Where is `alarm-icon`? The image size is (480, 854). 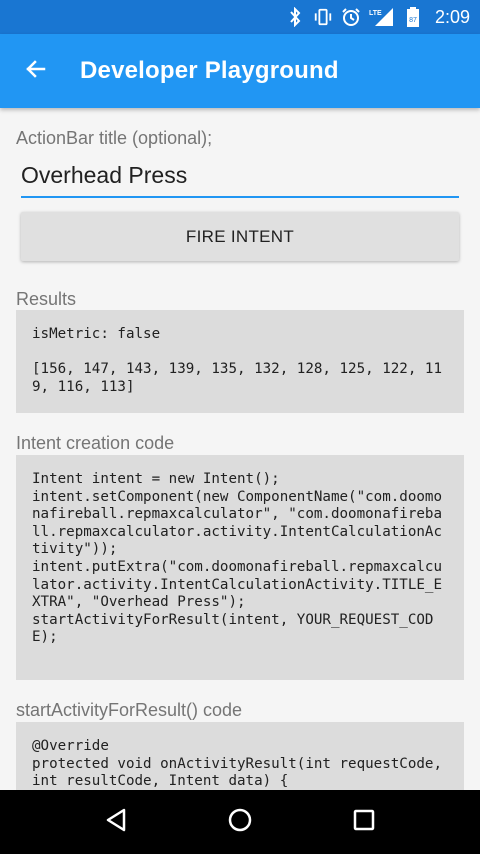
alarm-icon is located at coordinates (351, 17).